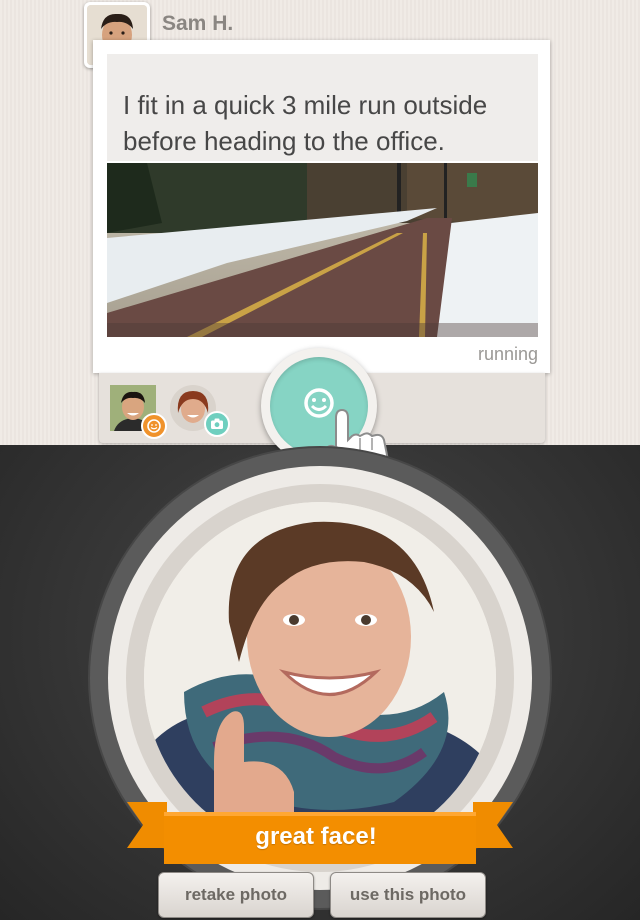 The height and width of the screenshot is (920, 640). I want to click on reaction-item-smile, so click(138, 412).